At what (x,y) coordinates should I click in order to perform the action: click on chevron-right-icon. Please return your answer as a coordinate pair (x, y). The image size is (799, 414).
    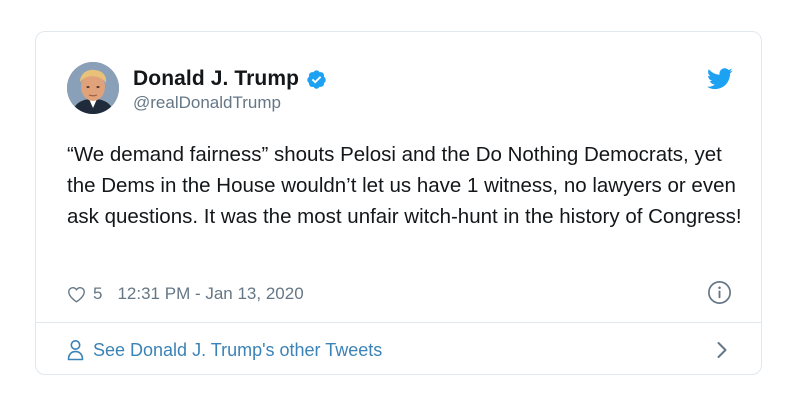
    Looking at the image, I should click on (722, 350).